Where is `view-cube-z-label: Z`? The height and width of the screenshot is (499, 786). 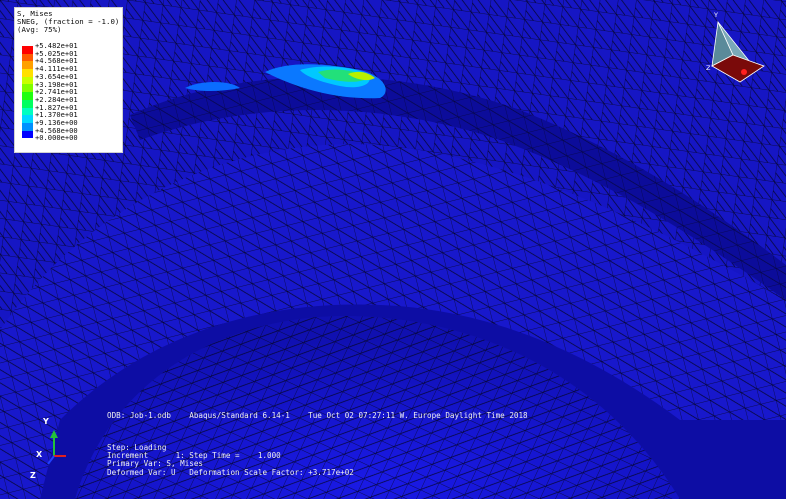
view-cube-z-label: Z is located at coordinates (708, 68).